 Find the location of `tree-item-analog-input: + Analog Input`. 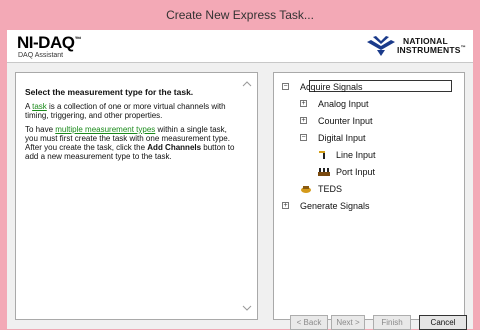

tree-item-analog-input: + Analog Input is located at coordinates (375, 105).